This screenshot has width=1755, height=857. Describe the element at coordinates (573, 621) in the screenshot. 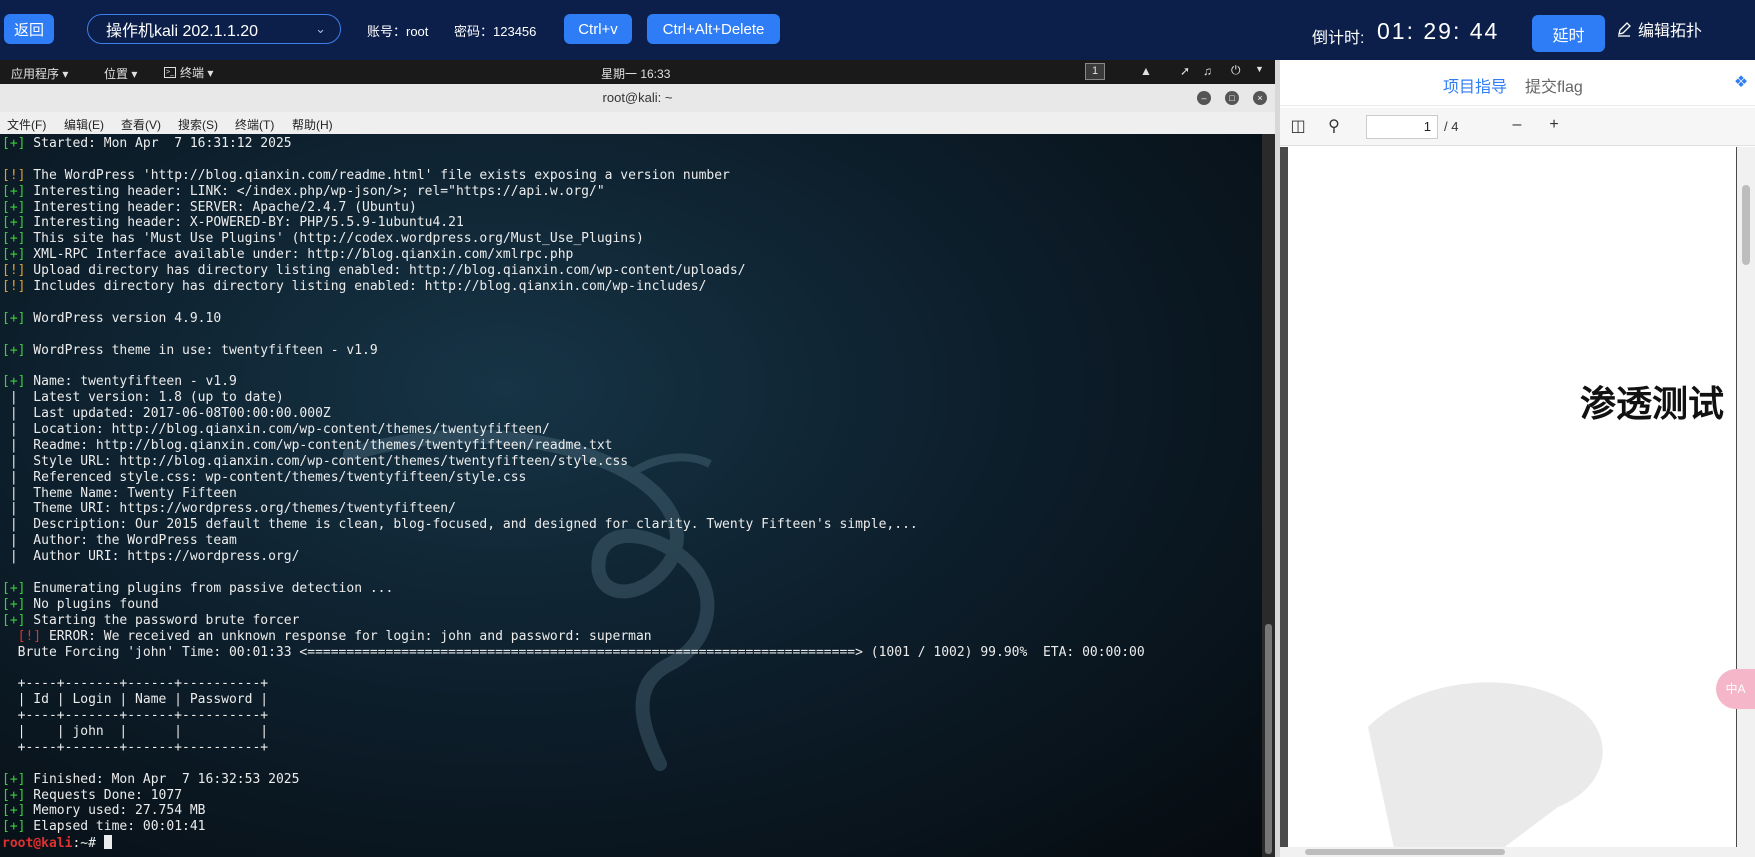

I see `terminal-line: [+] Starting the password brute forcer` at that location.